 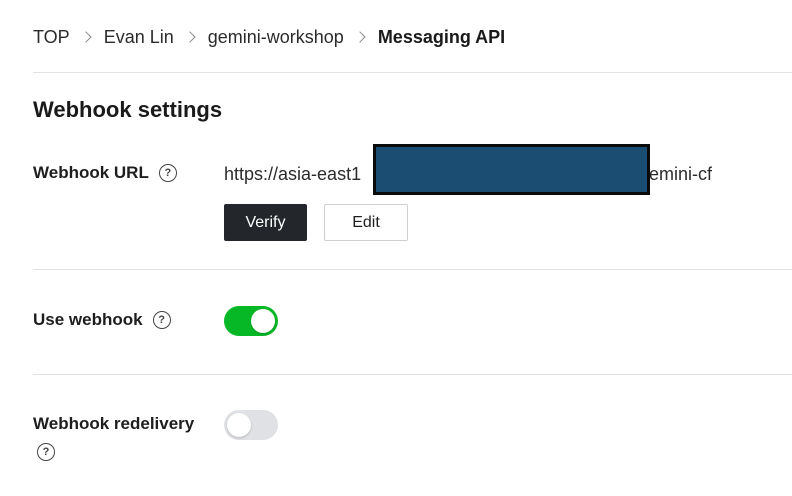 I want to click on use-webhook-label-text: Use webhook, so click(x=88, y=319).